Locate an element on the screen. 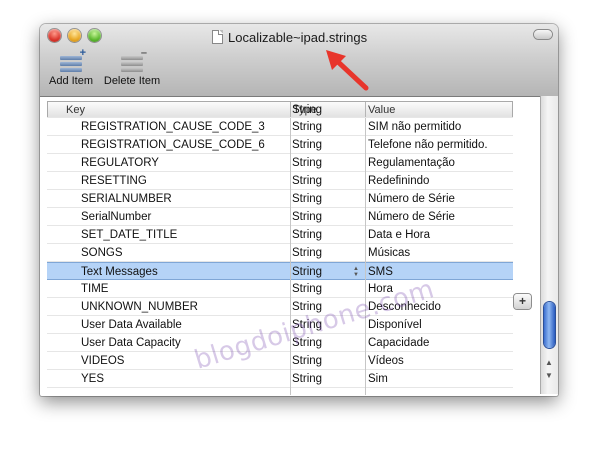 The image size is (598, 452). cell-key: SONGS is located at coordinates (102, 253).